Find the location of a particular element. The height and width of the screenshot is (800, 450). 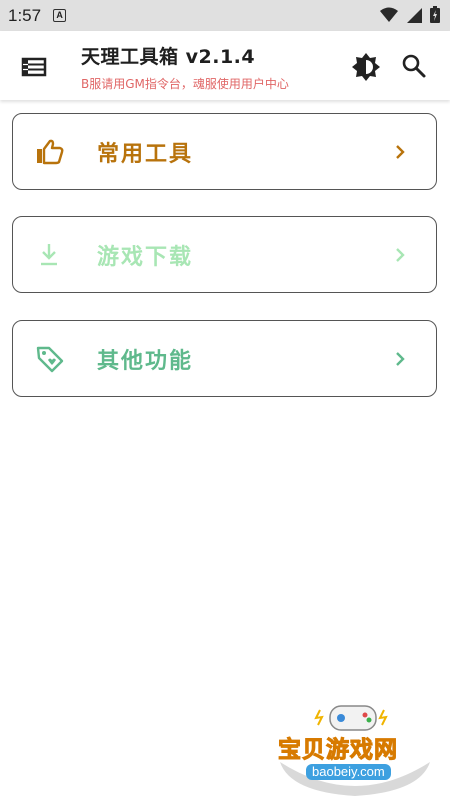

app-title: 天理工具箱 v2.1.4 is located at coordinates (168, 57).